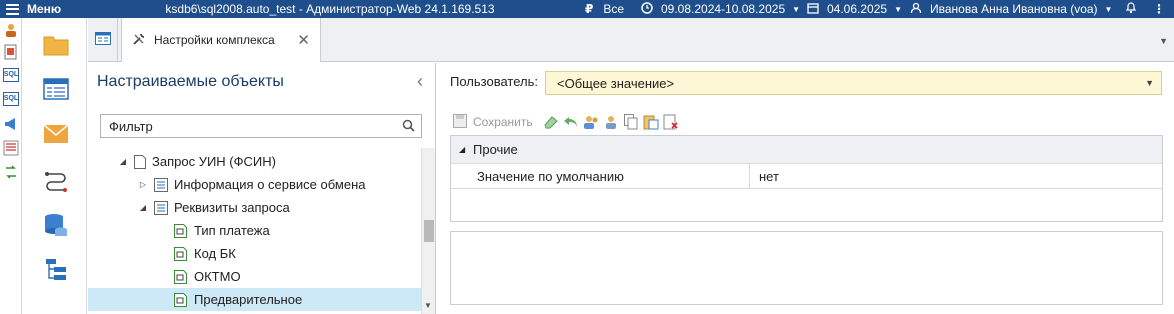 The image size is (1174, 314). What do you see at coordinates (806, 150) in the screenshot?
I see `group-row: ◢ Прочие` at bounding box center [806, 150].